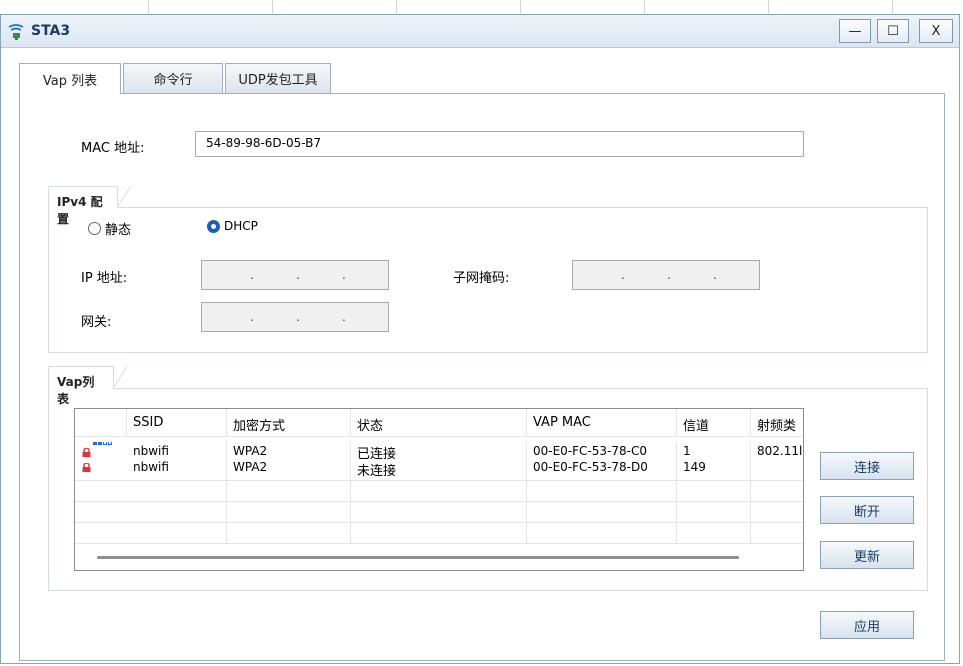 Image resolution: width=963 pixels, height=666 pixels. I want to click on connect-button: 连接, so click(867, 466).